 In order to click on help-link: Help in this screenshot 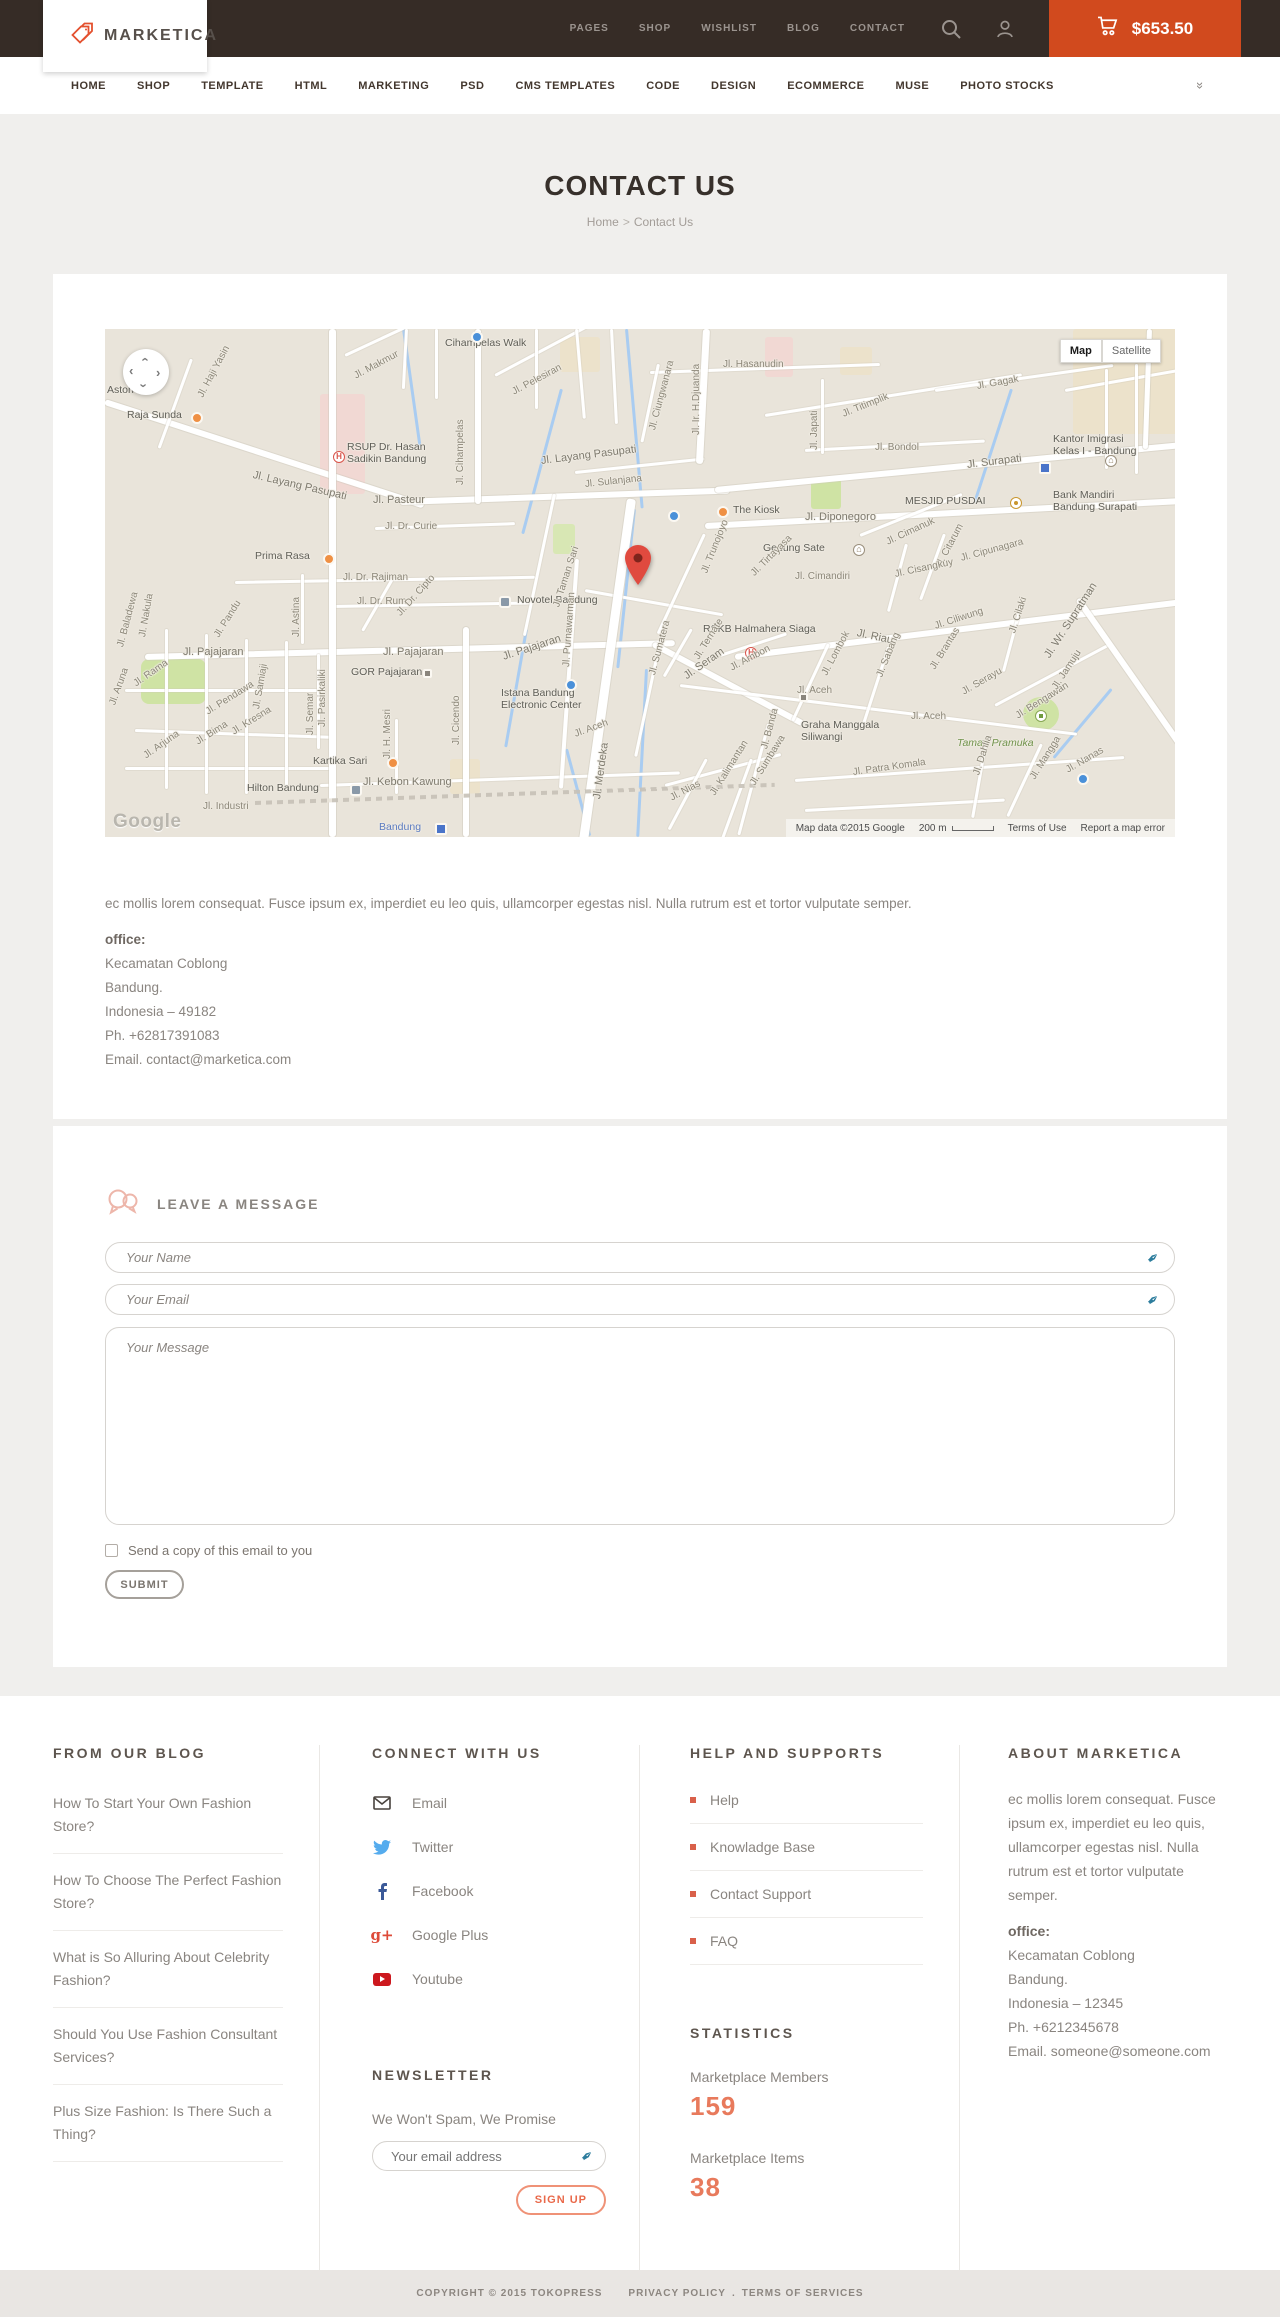, I will do `click(806, 1800)`.